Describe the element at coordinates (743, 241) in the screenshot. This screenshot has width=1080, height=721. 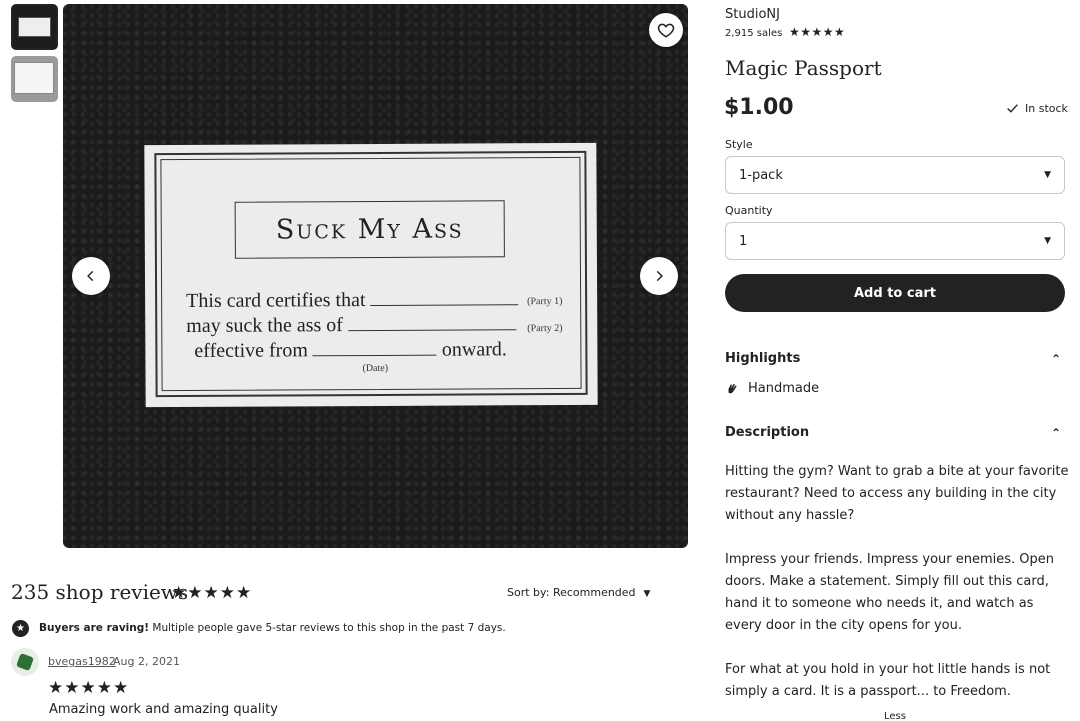
I see `quantity-value: 1` at that location.